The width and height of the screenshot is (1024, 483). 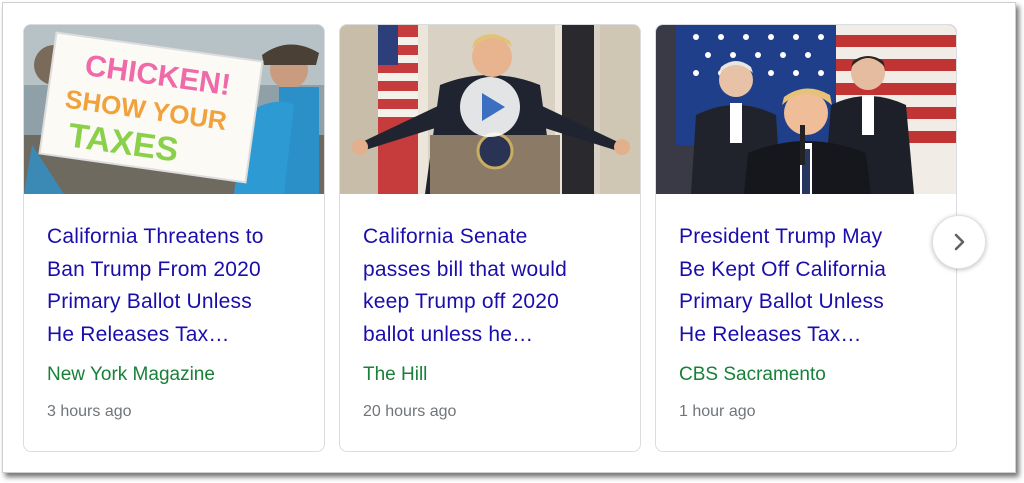 I want to click on headline-line: California Threatens to, so click(x=155, y=236).